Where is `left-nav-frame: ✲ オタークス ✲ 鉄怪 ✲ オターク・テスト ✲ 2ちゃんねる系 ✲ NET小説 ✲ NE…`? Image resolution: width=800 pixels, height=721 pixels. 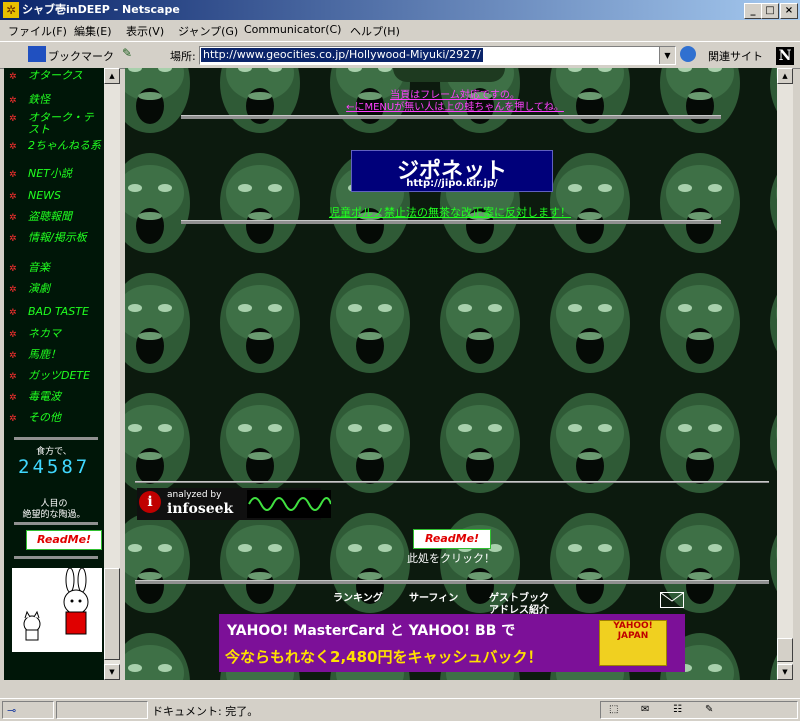
left-nav-frame: ✲ オタークス ✲ 鉄怪 ✲ オターク・テスト ✲ 2ちゃんねる系 ✲ NET小説 ✲ NE… is located at coordinates (54, 374).